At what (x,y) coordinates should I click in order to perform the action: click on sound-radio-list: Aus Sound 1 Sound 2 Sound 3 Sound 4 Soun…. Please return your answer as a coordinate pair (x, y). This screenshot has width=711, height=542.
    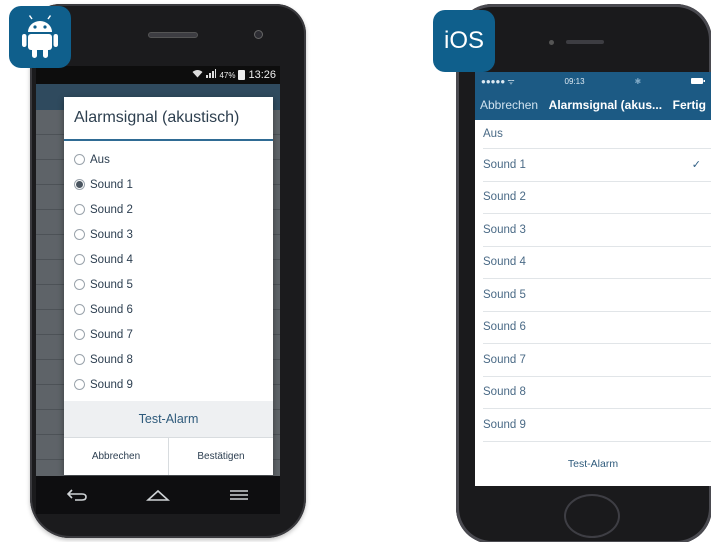
    Looking at the image, I should click on (168, 269).